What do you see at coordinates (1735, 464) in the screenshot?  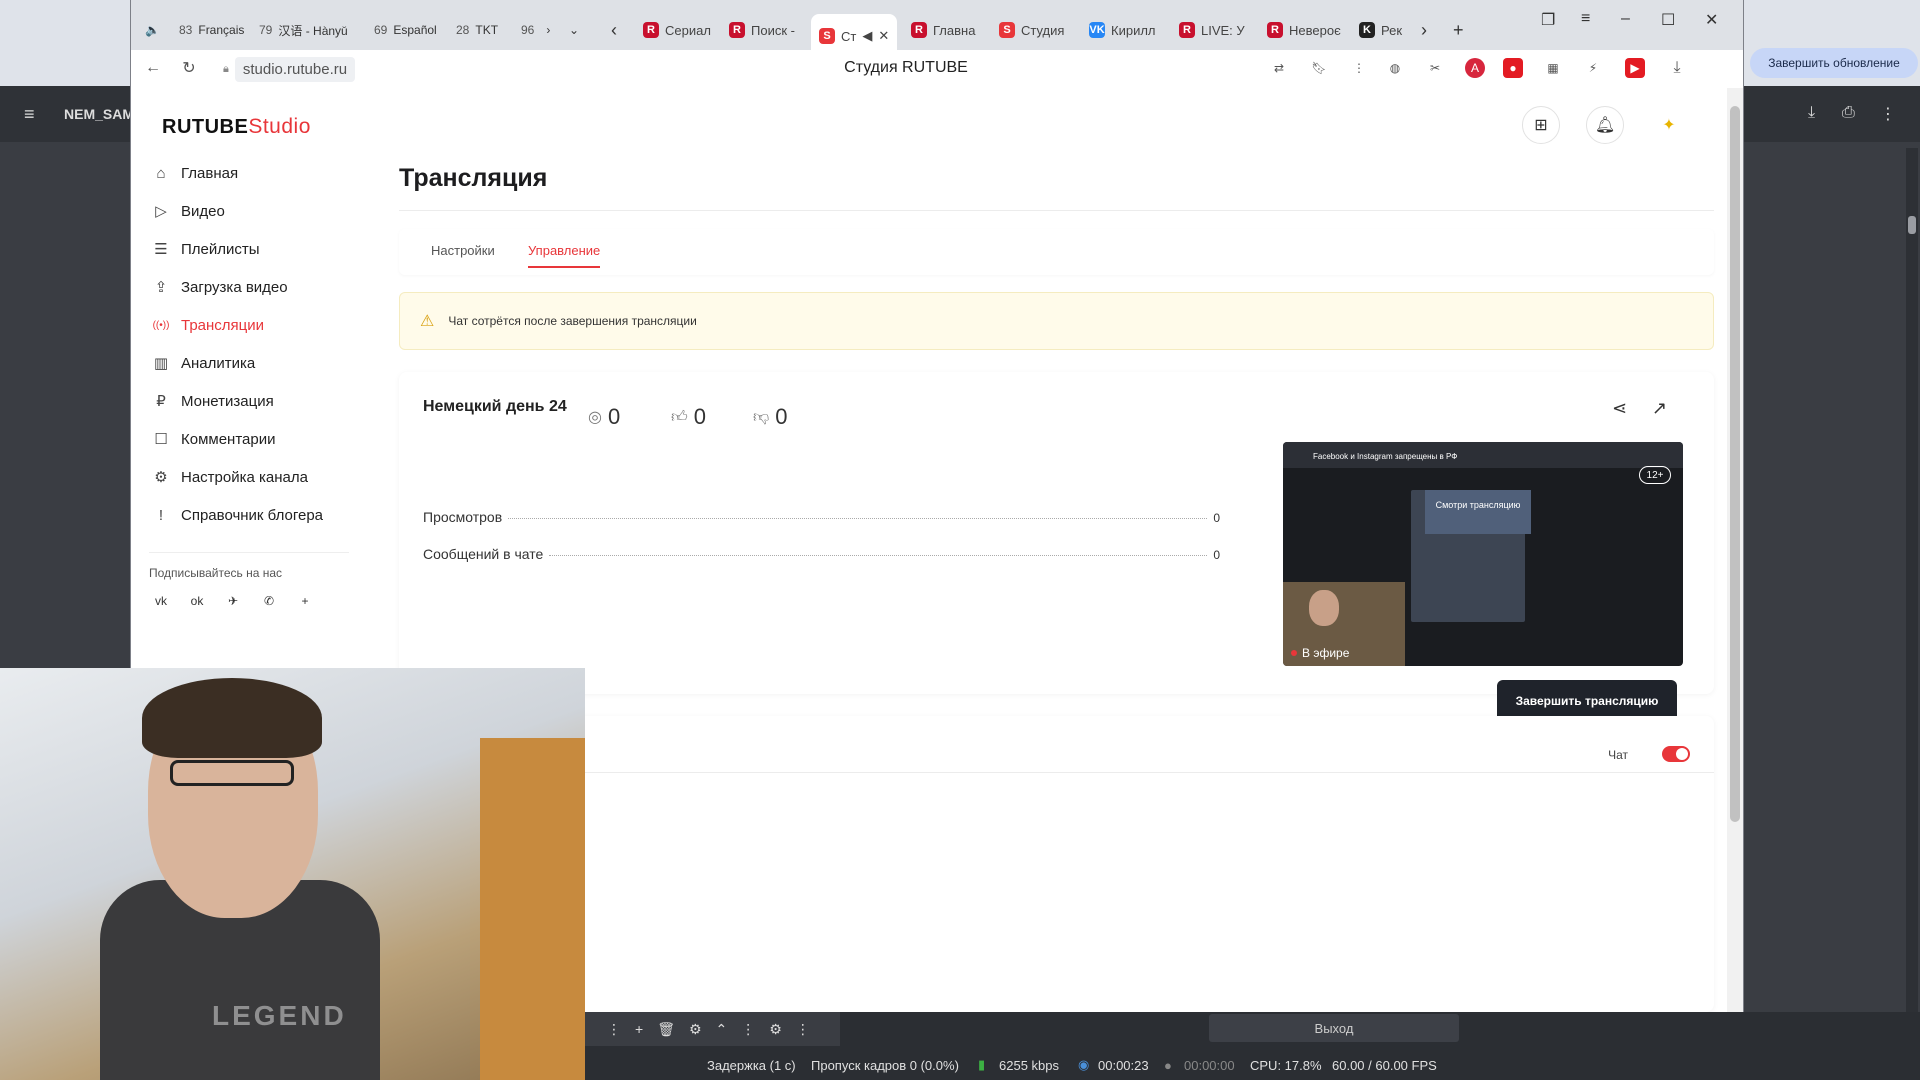 I see `page-scroll-thumb` at bounding box center [1735, 464].